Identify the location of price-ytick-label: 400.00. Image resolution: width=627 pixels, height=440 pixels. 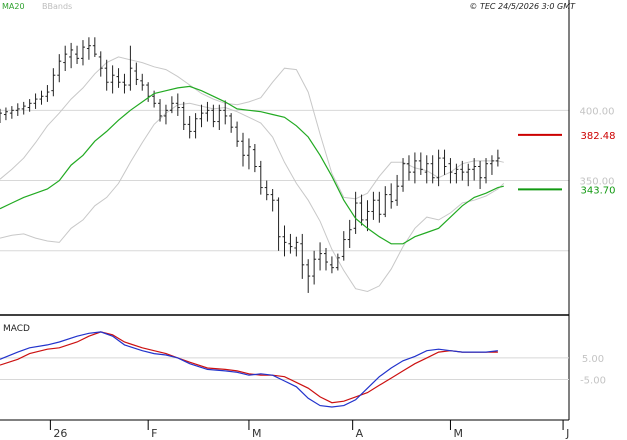
(597, 111).